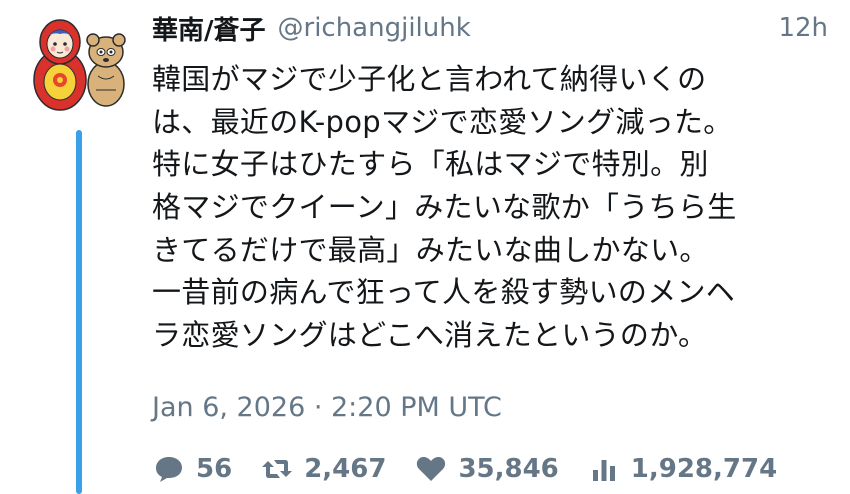  I want to click on views-count: 1,928,774, so click(704, 469).